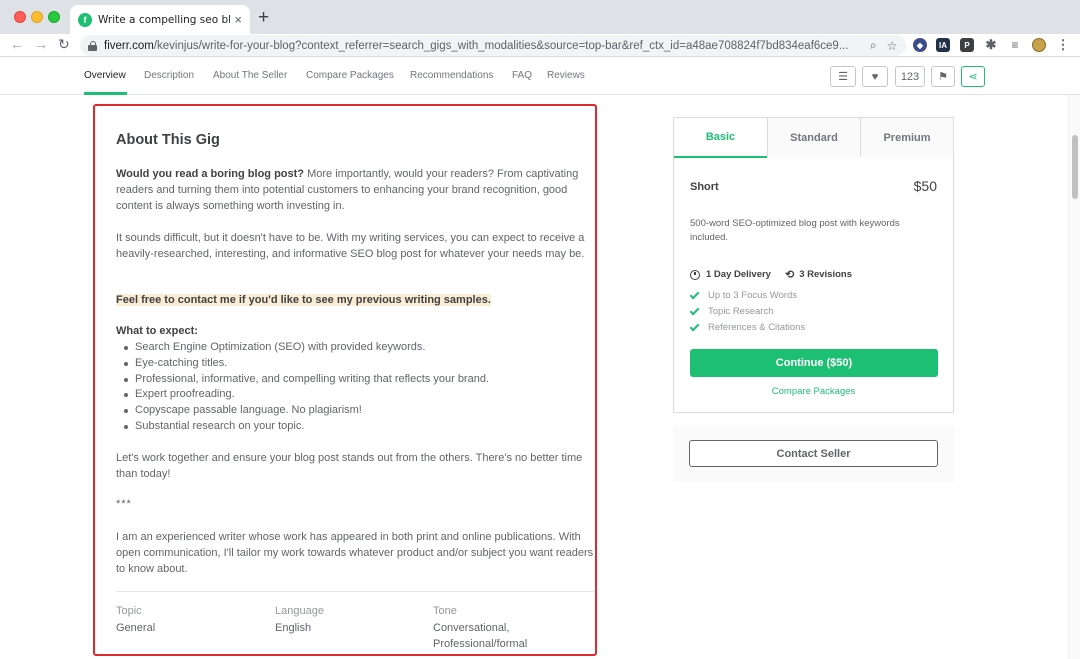  Describe the element at coordinates (814, 363) in the screenshot. I see `continue-button: Continue ($50)` at that location.